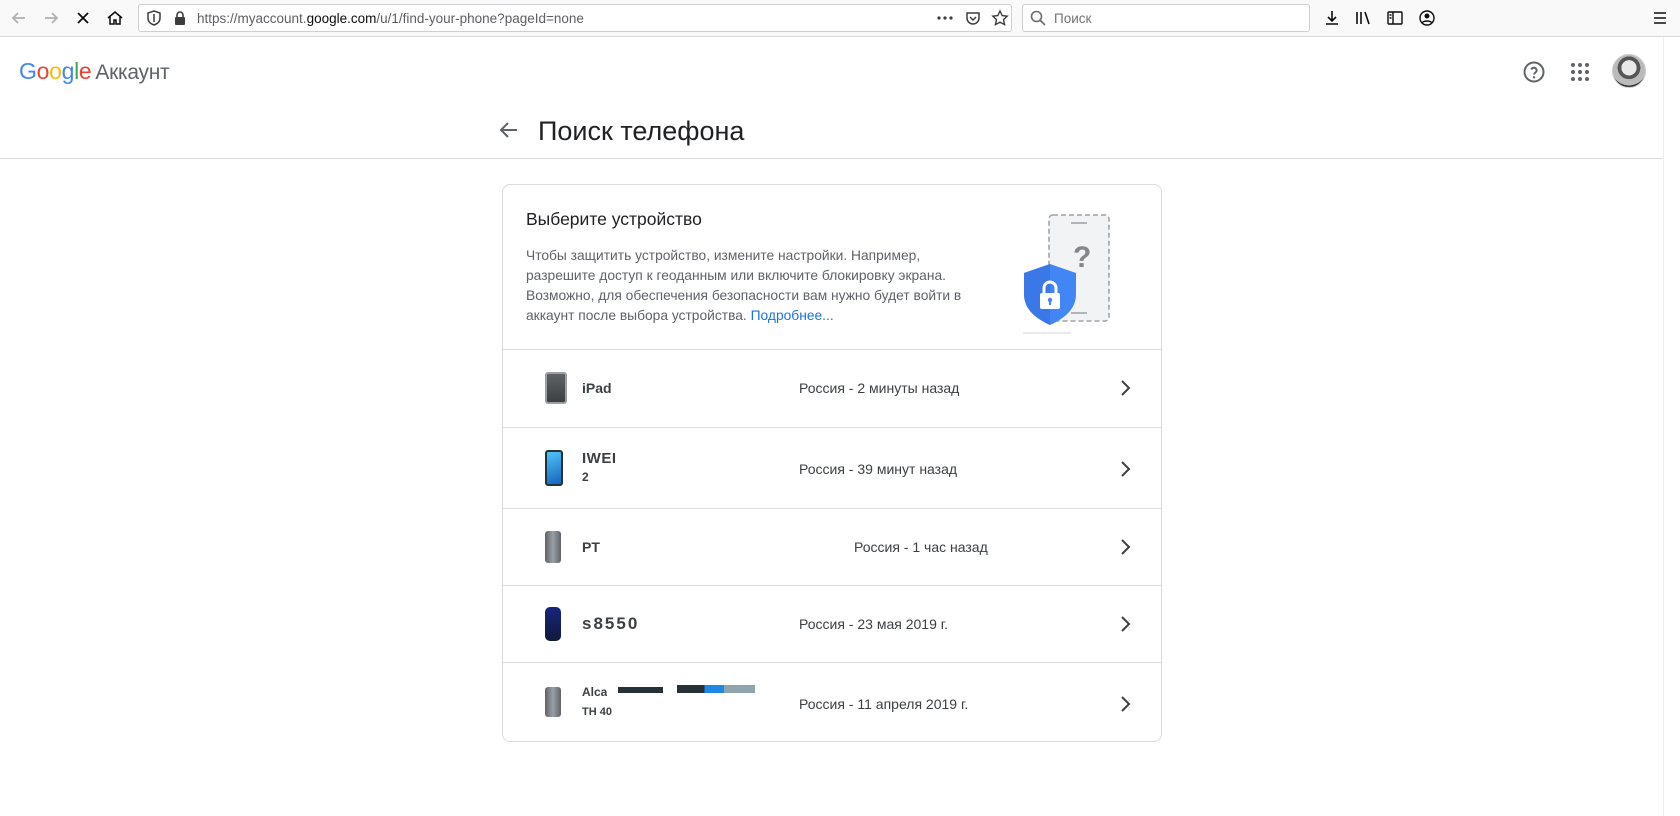 This screenshot has width=1680, height=816. What do you see at coordinates (1332, 18) in the screenshot?
I see `downloads-icon` at bounding box center [1332, 18].